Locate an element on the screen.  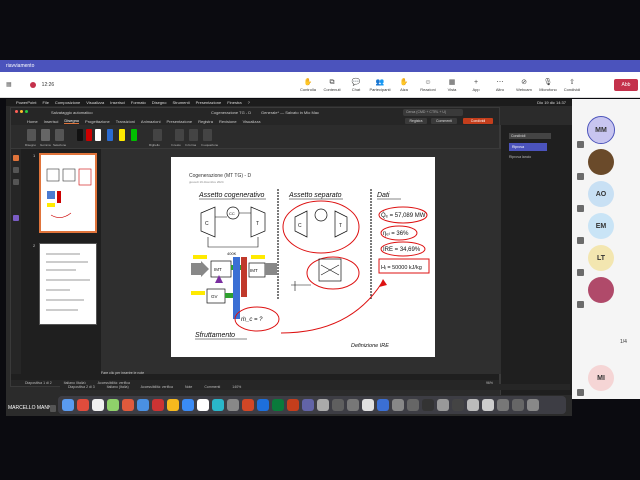
comments-button: Commenti is located at coordinates (444, 121).